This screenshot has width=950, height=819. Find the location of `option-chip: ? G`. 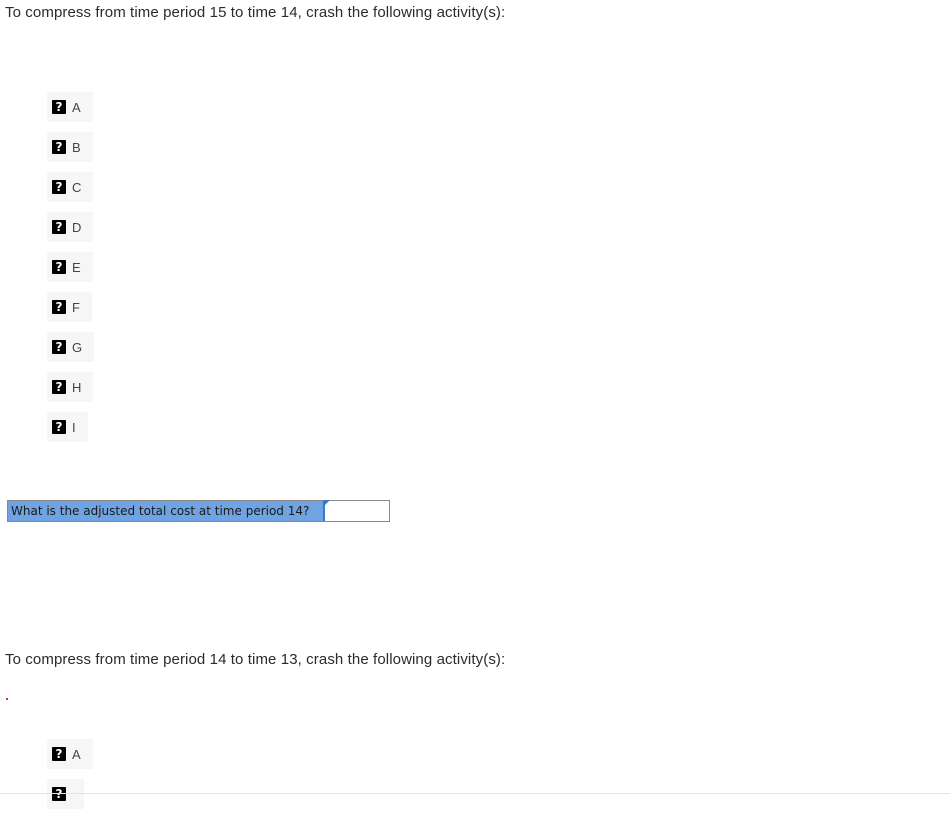

option-chip: ? G is located at coordinates (71, 347).